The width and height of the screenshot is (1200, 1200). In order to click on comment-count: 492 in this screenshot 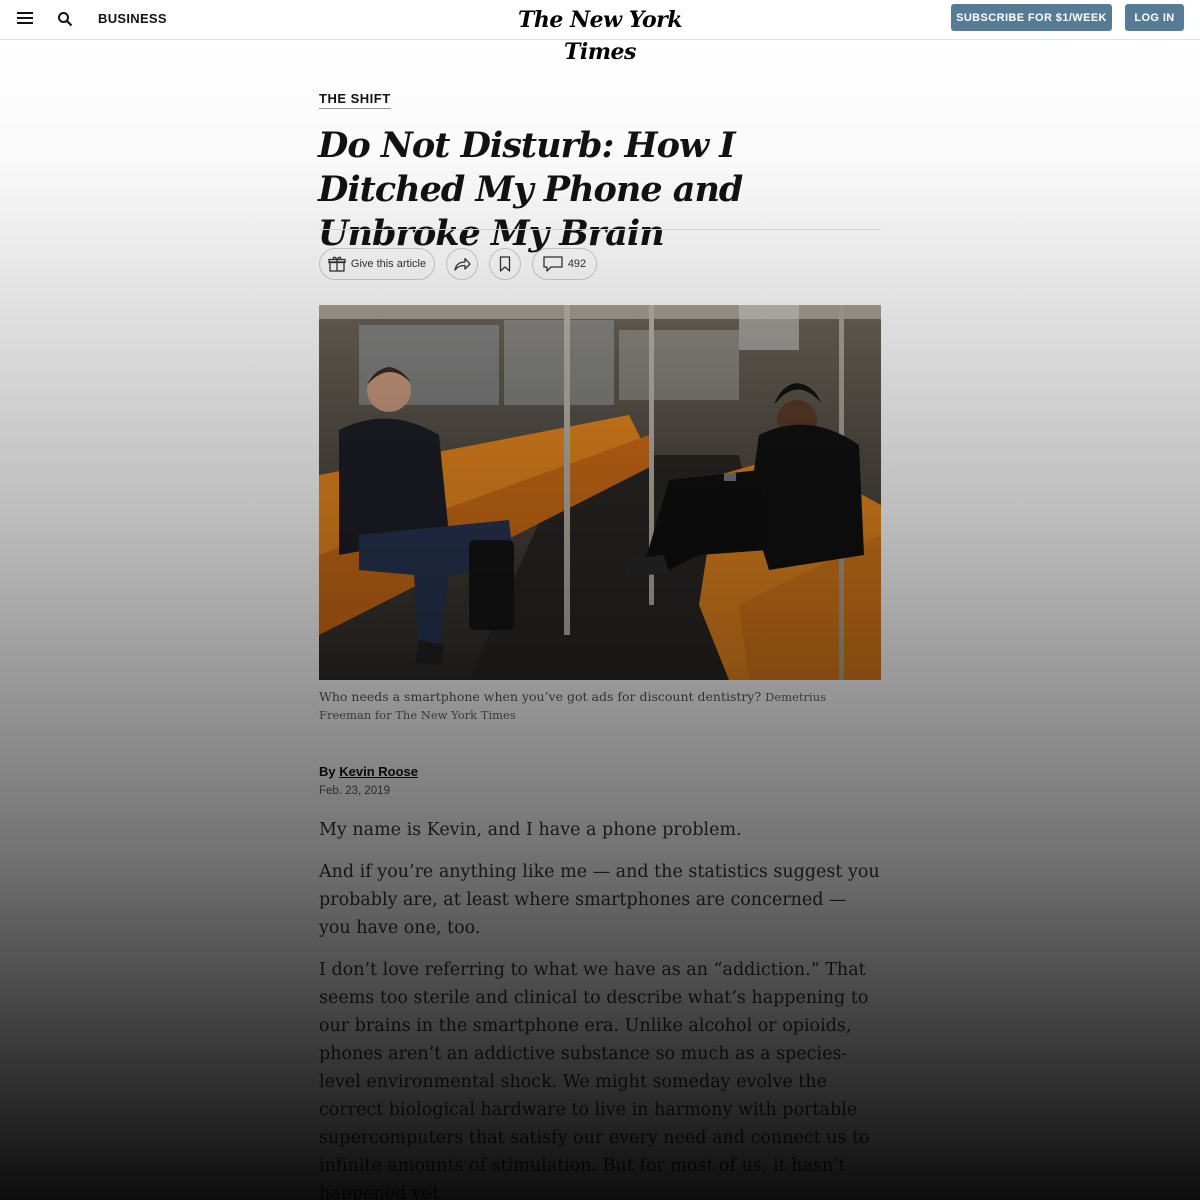, I will do `click(577, 264)`.